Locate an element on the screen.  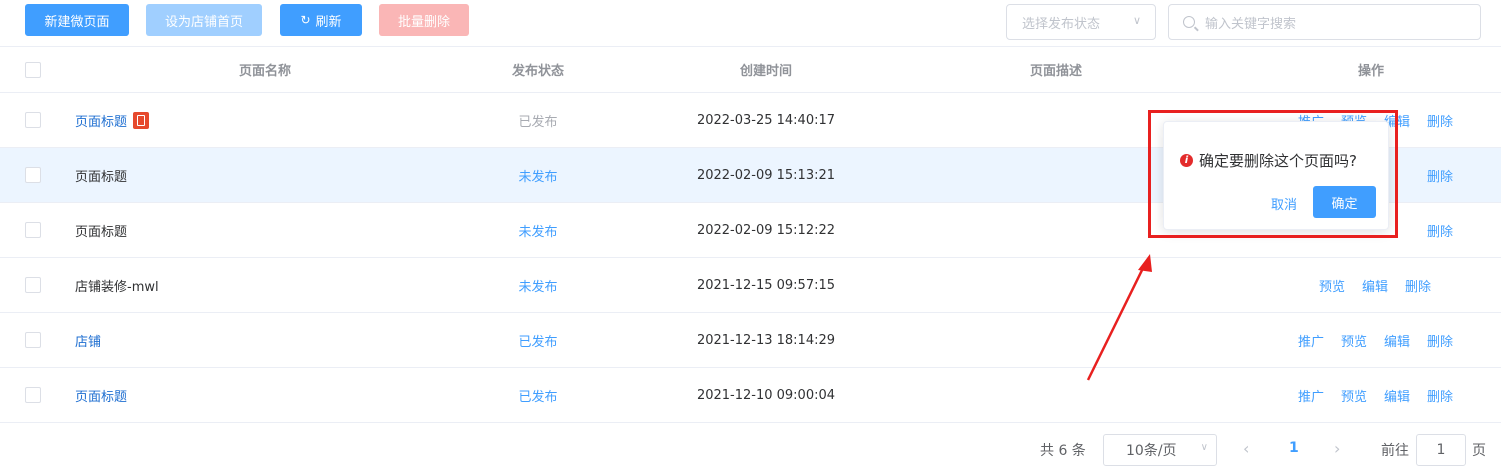
col-created-header: 创建时间 is located at coordinates (765, 71).